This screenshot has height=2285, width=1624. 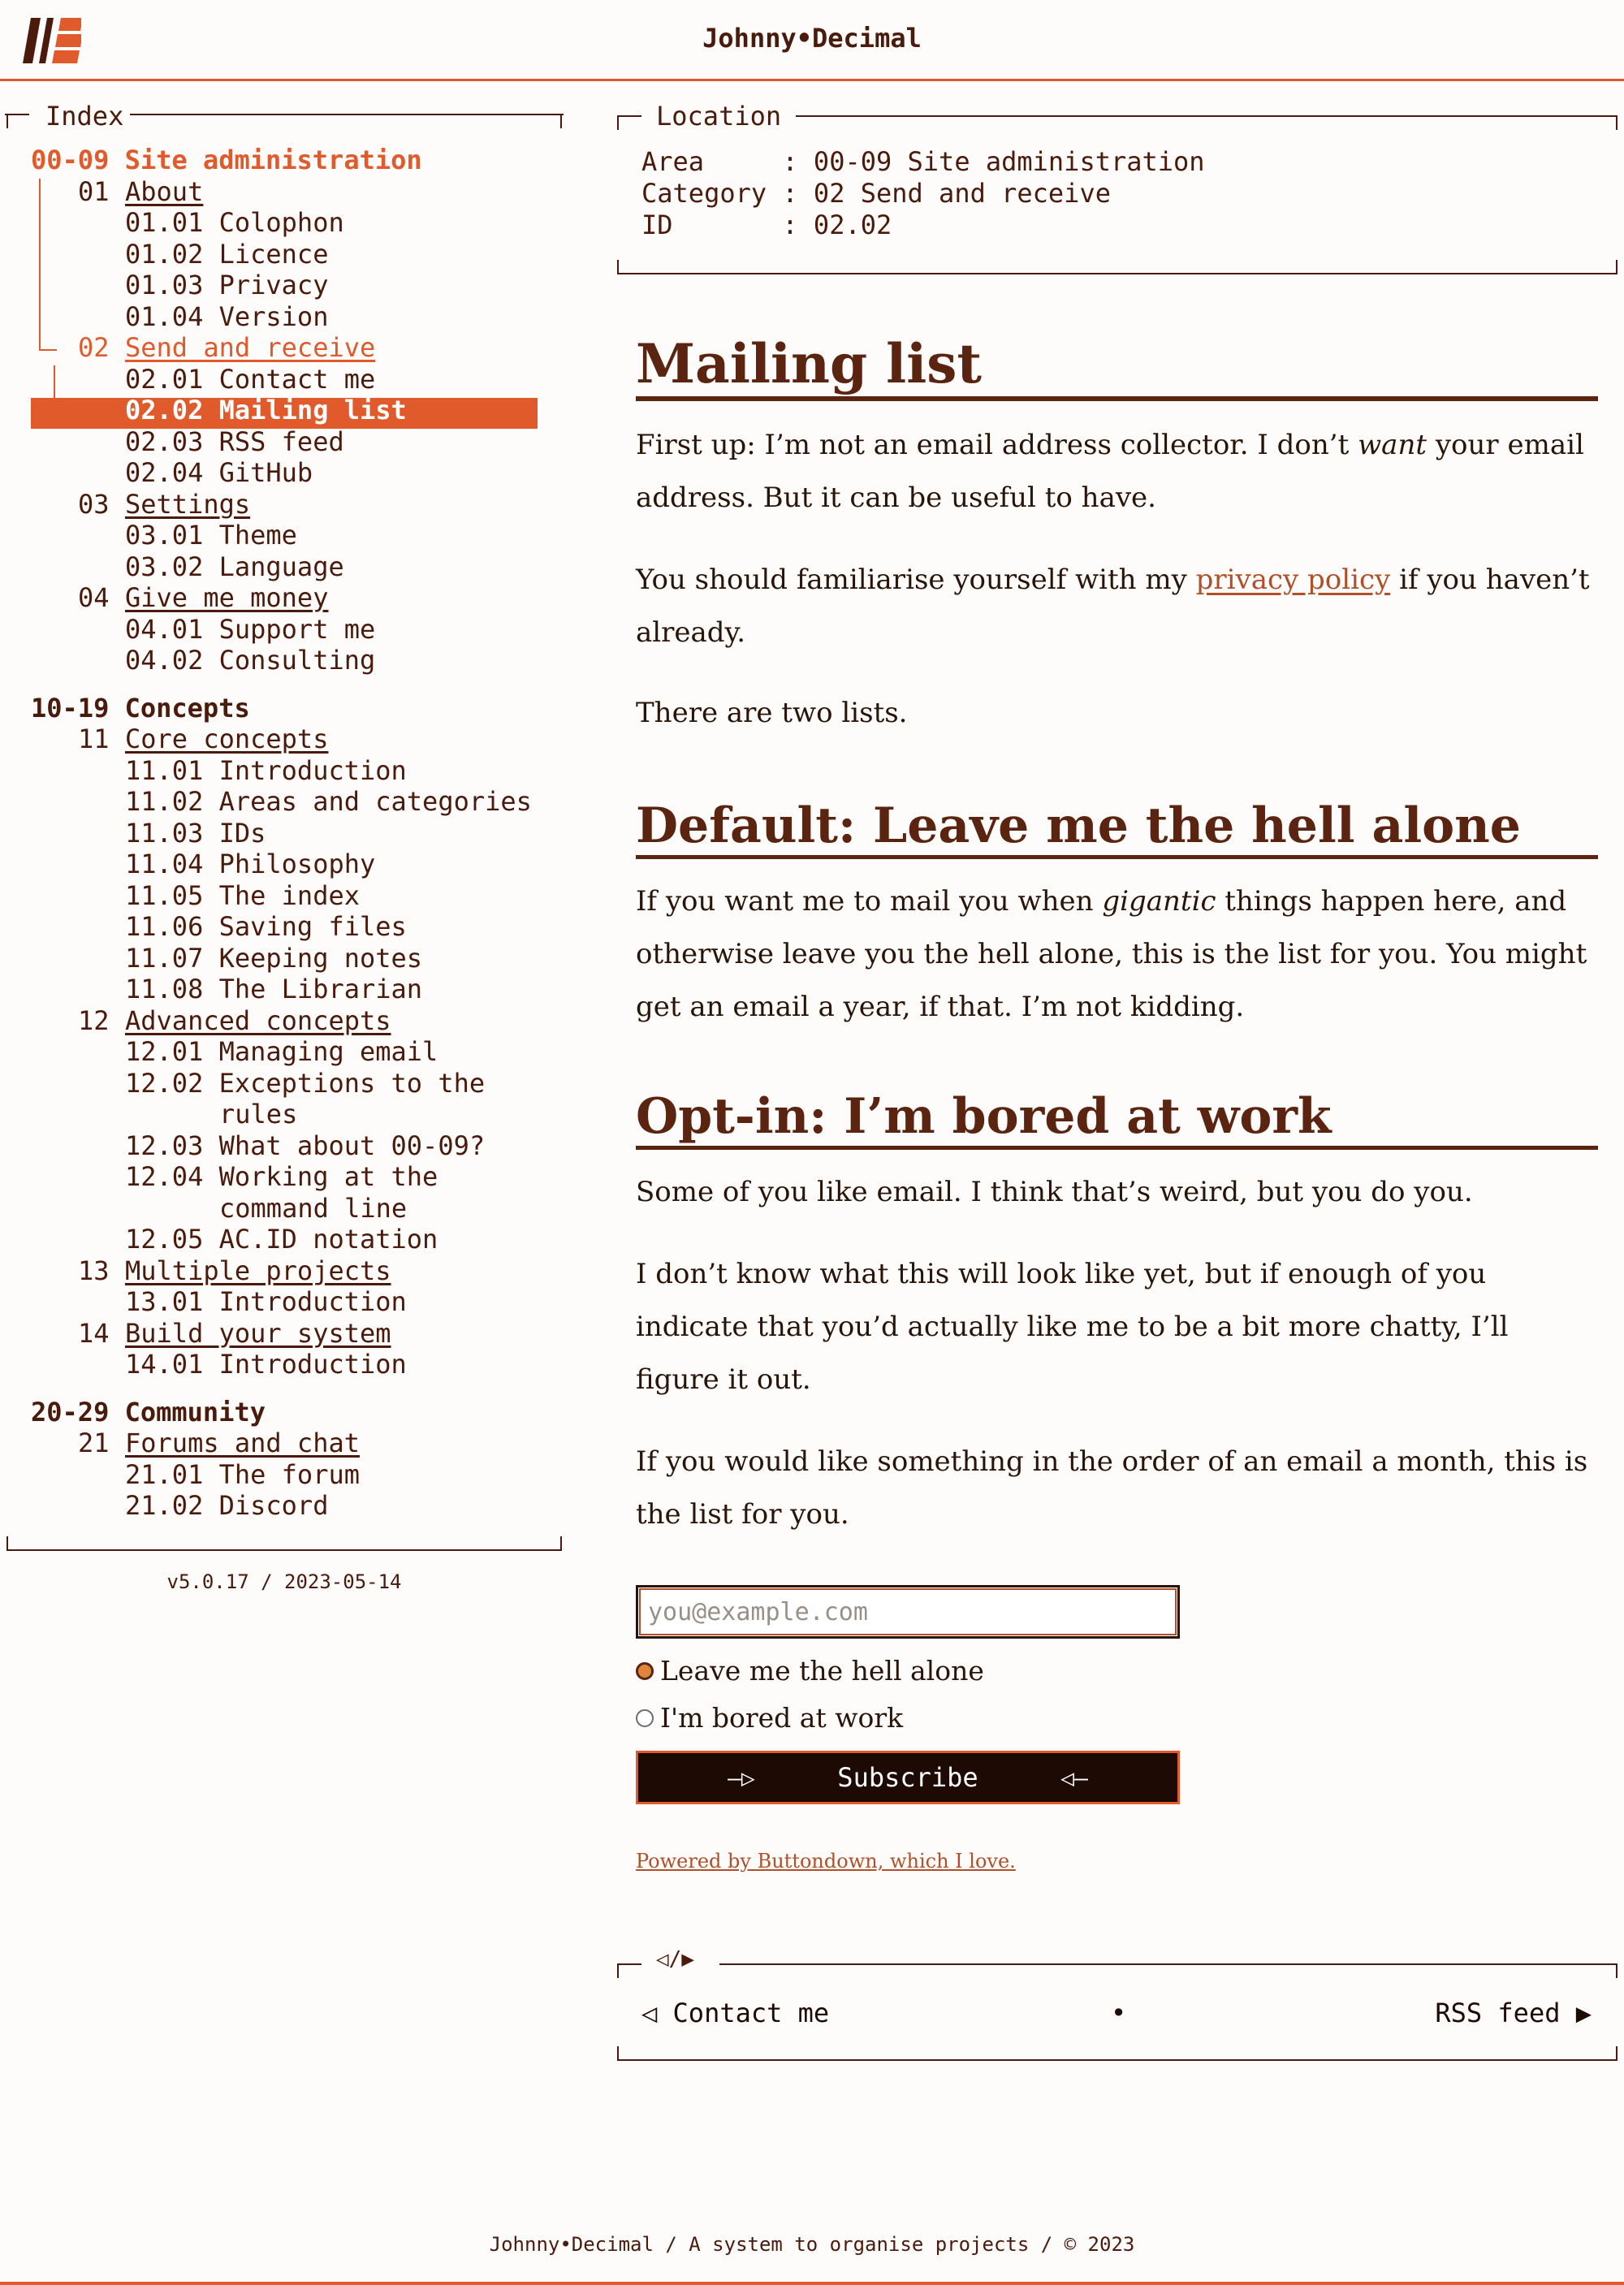 What do you see at coordinates (826, 1861) in the screenshot?
I see `buttondown-link: Powered by Buttondown, which I love.` at bounding box center [826, 1861].